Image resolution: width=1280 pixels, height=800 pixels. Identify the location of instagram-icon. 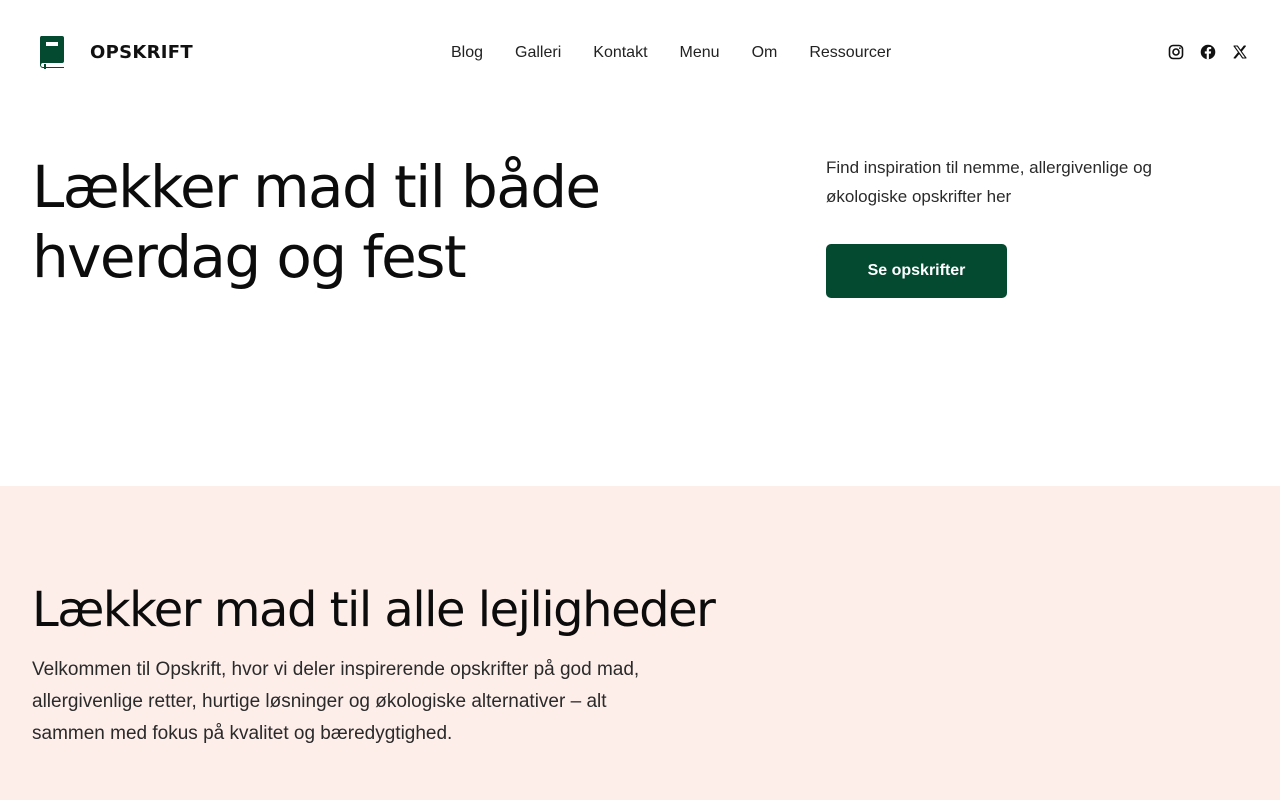
(1176, 52).